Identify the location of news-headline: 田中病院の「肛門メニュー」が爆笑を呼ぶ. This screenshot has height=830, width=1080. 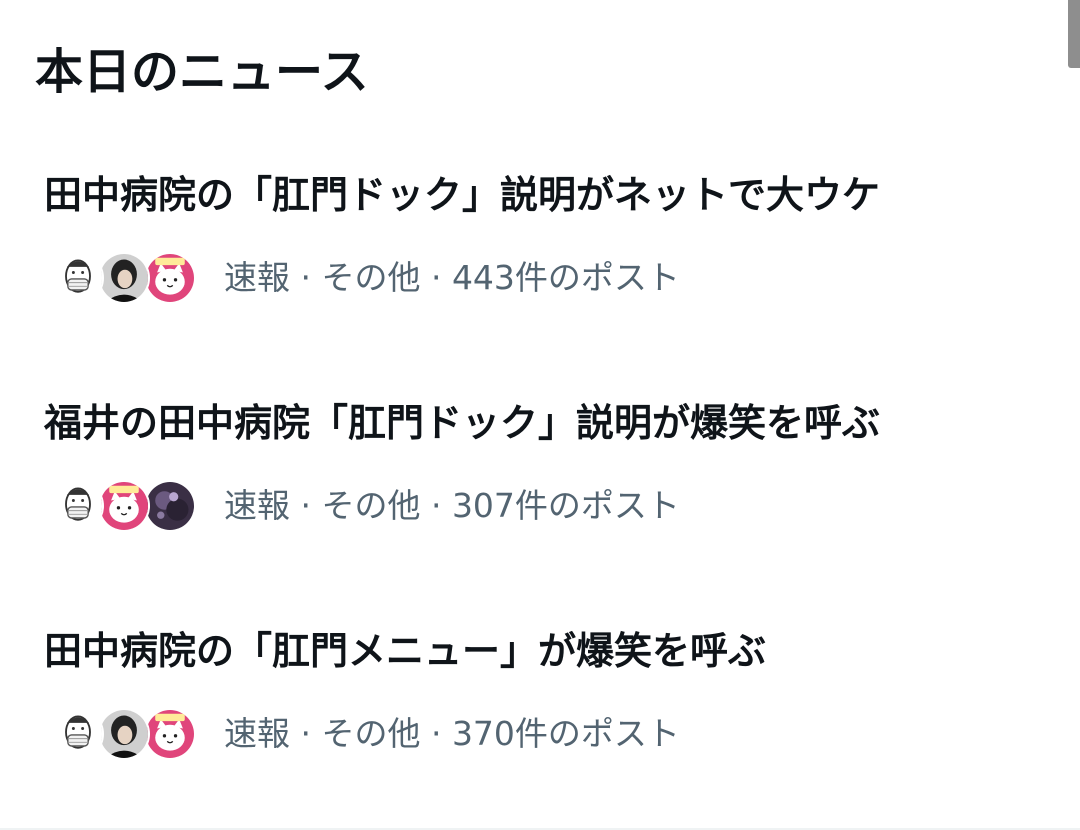
(405, 651).